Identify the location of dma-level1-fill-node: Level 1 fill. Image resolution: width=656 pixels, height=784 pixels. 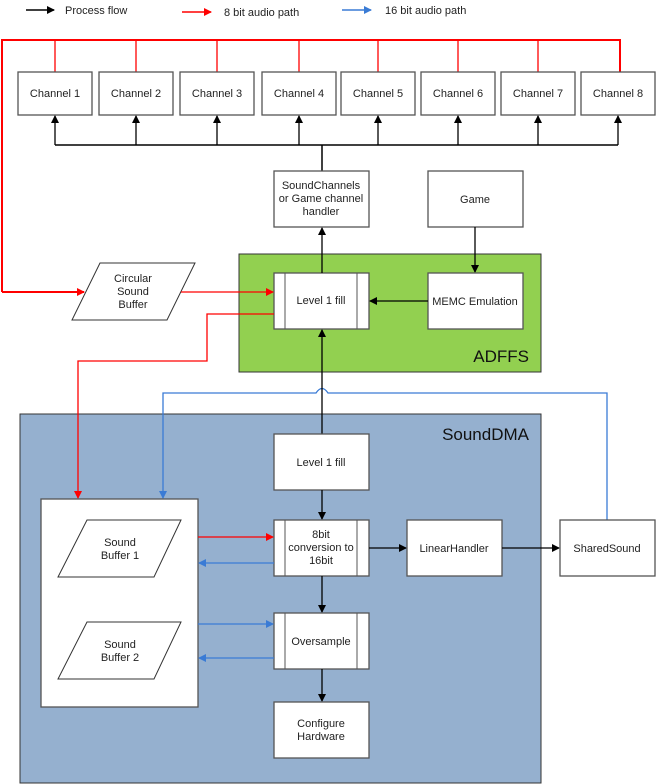
(321, 462).